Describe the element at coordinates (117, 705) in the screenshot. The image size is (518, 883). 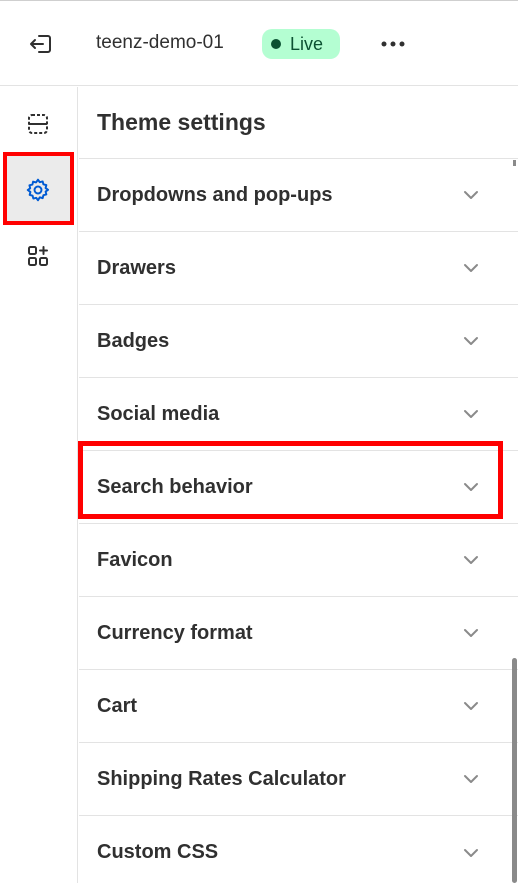
I see `accordion-item-label: Cart` at that location.